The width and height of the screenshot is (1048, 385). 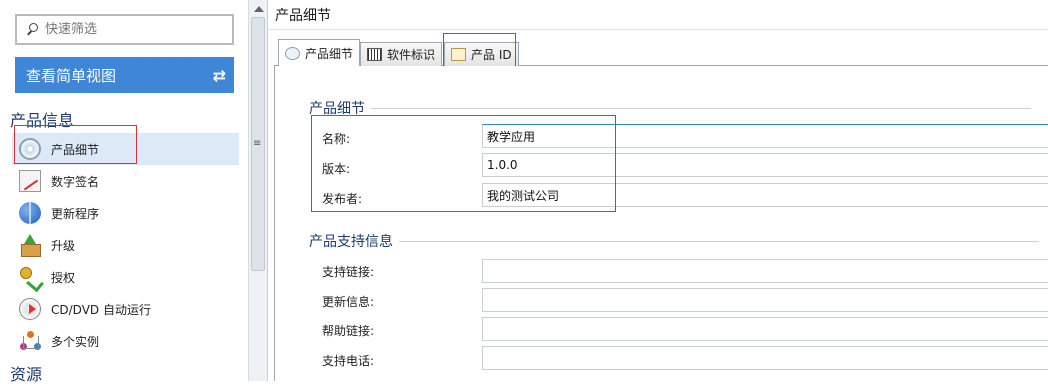 What do you see at coordinates (329, 53) in the screenshot?
I see `tab-label: 产品细节` at bounding box center [329, 53].